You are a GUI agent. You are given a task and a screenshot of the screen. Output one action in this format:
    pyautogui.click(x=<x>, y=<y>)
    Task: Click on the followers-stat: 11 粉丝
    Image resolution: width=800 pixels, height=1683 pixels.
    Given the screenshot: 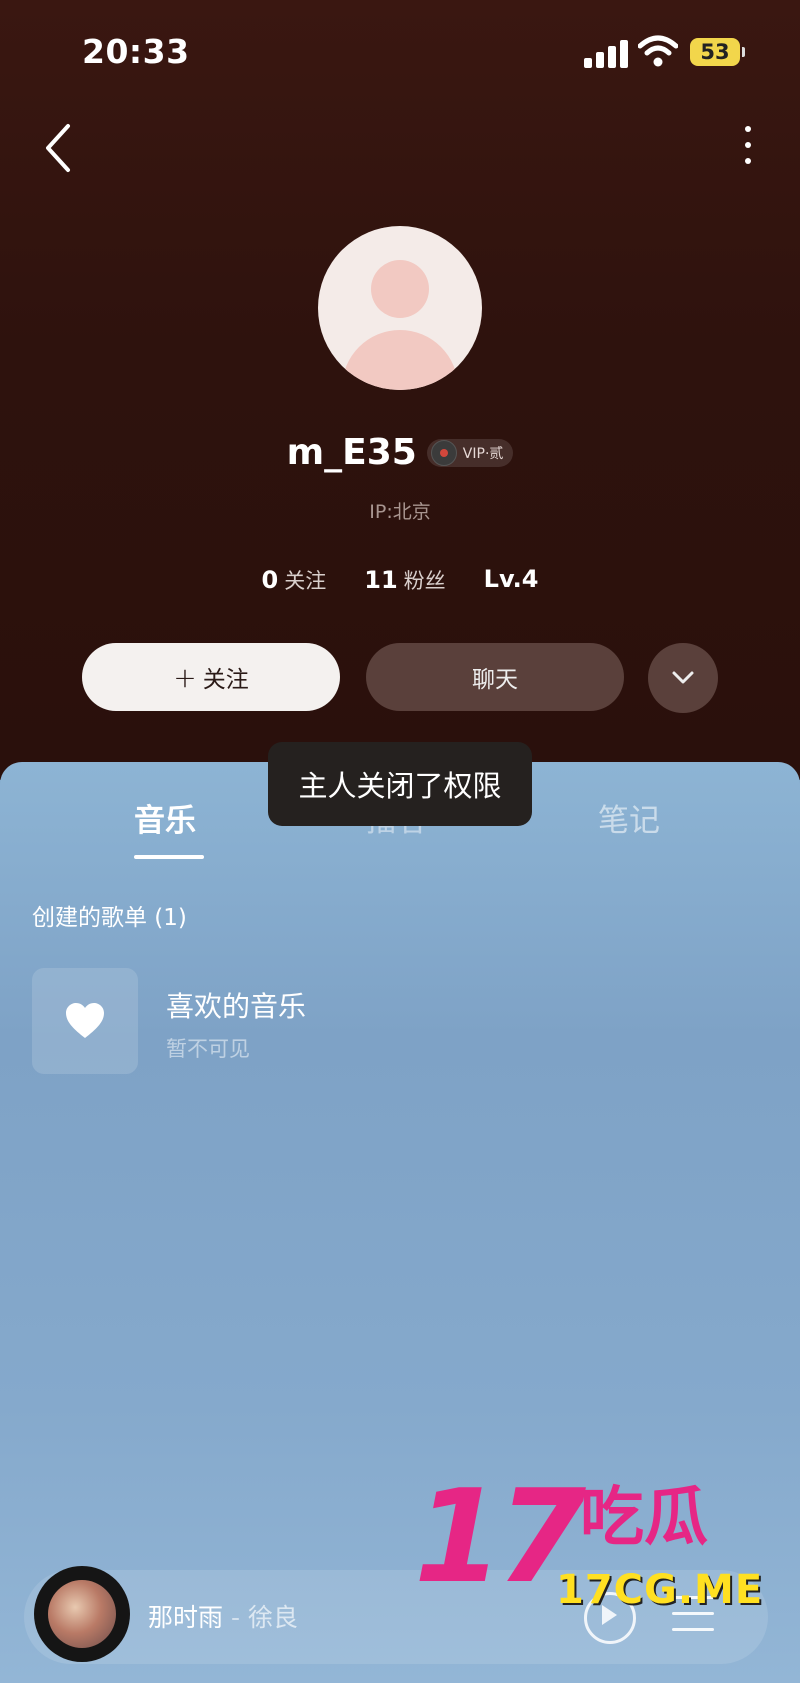 What is the action you would take?
    pyautogui.click(x=404, y=580)
    